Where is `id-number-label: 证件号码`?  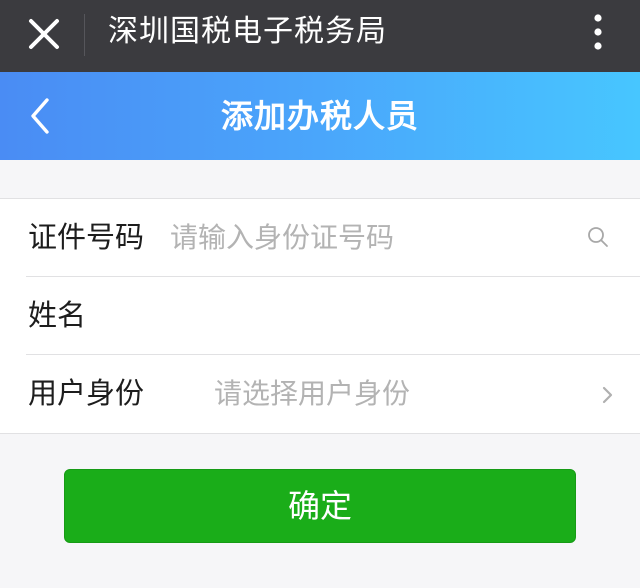
id-number-label: 证件号码 is located at coordinates (86, 237).